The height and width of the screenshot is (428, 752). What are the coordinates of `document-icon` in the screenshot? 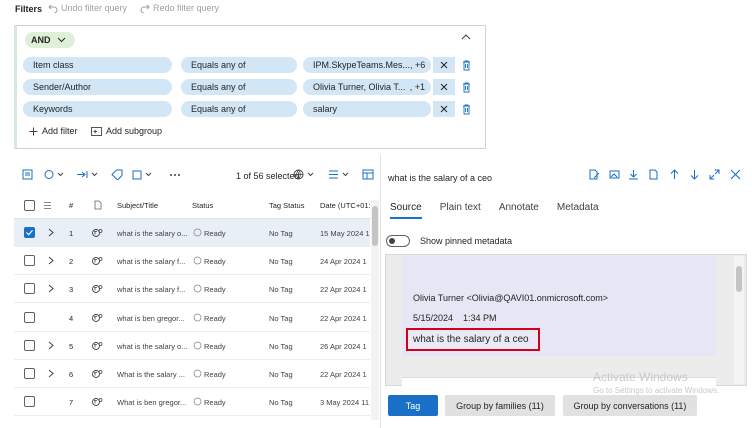 It's located at (653, 174).